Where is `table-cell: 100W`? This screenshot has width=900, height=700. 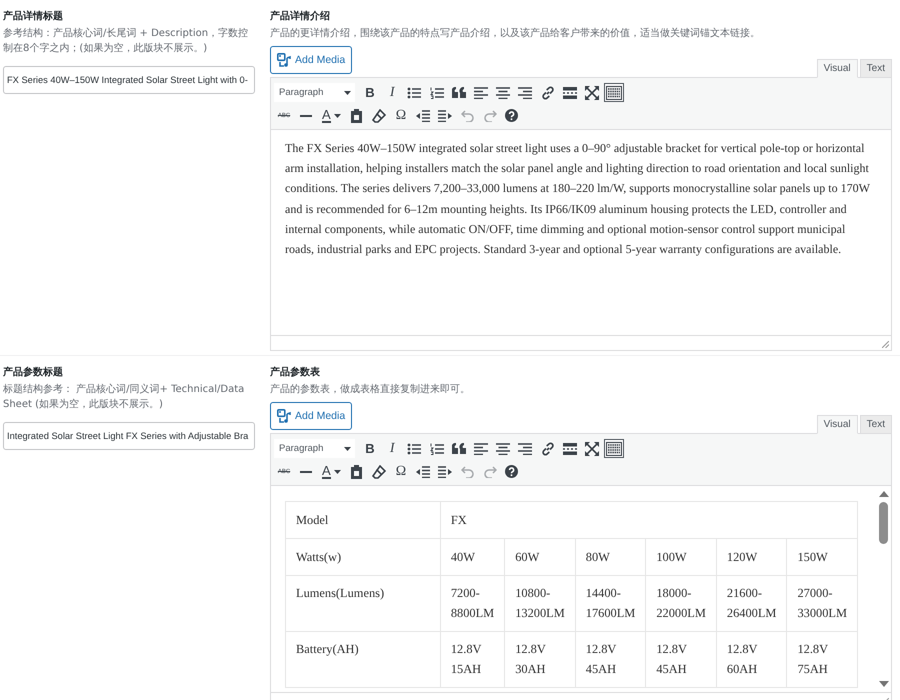 table-cell: 100W is located at coordinates (681, 557).